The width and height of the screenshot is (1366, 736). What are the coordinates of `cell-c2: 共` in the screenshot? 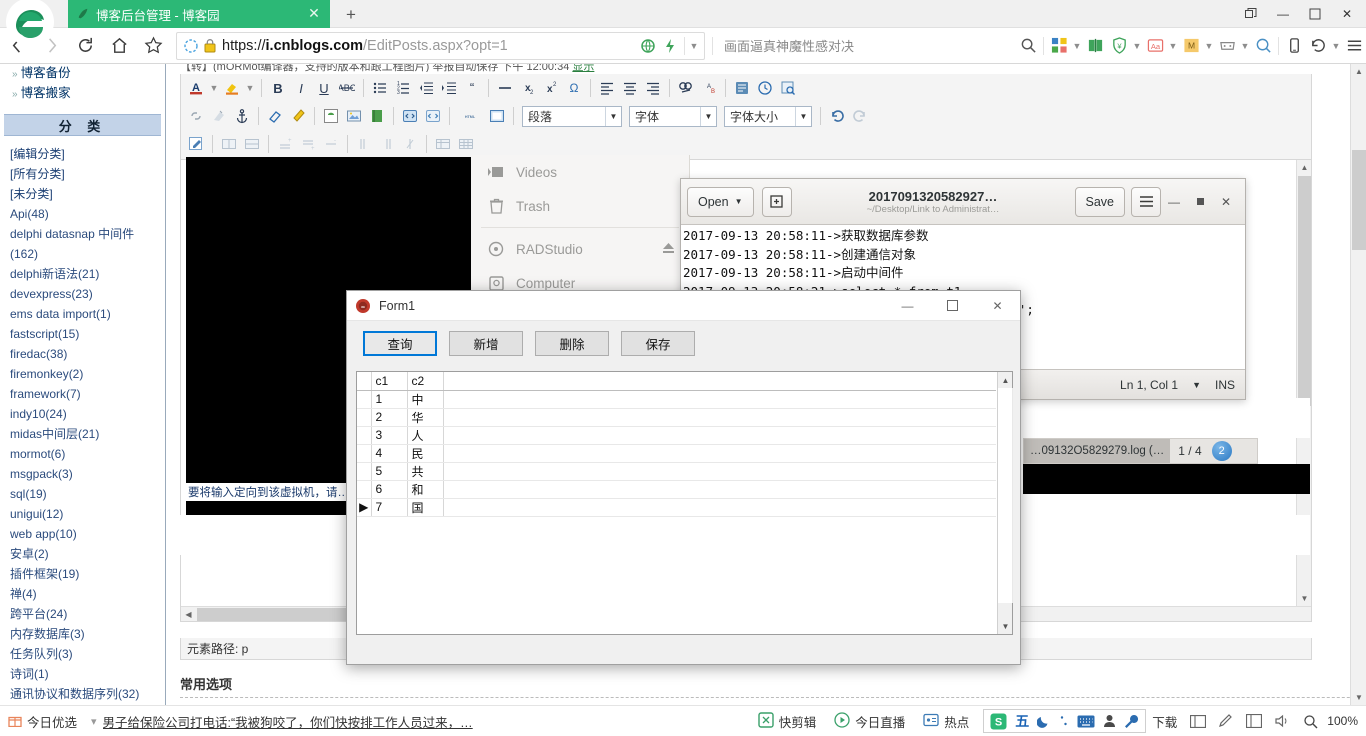 It's located at (425, 471).